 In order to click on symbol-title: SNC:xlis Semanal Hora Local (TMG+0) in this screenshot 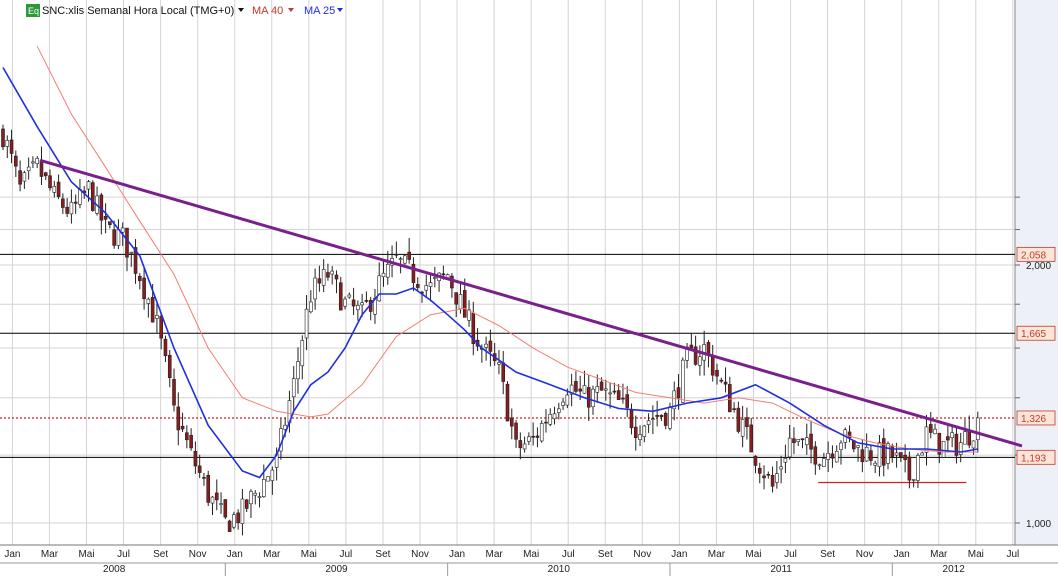, I will do `click(138, 11)`.